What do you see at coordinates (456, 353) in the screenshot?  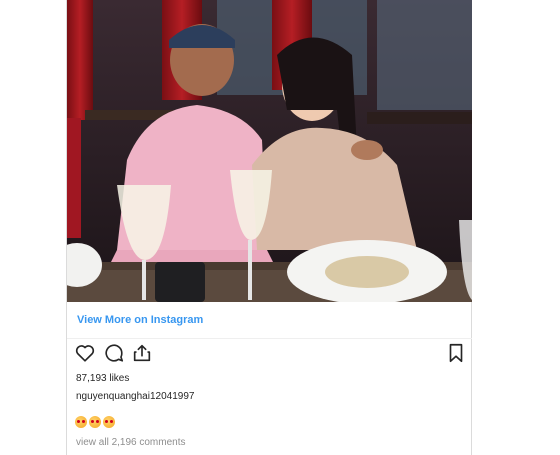 I see `bookmark-icon` at bounding box center [456, 353].